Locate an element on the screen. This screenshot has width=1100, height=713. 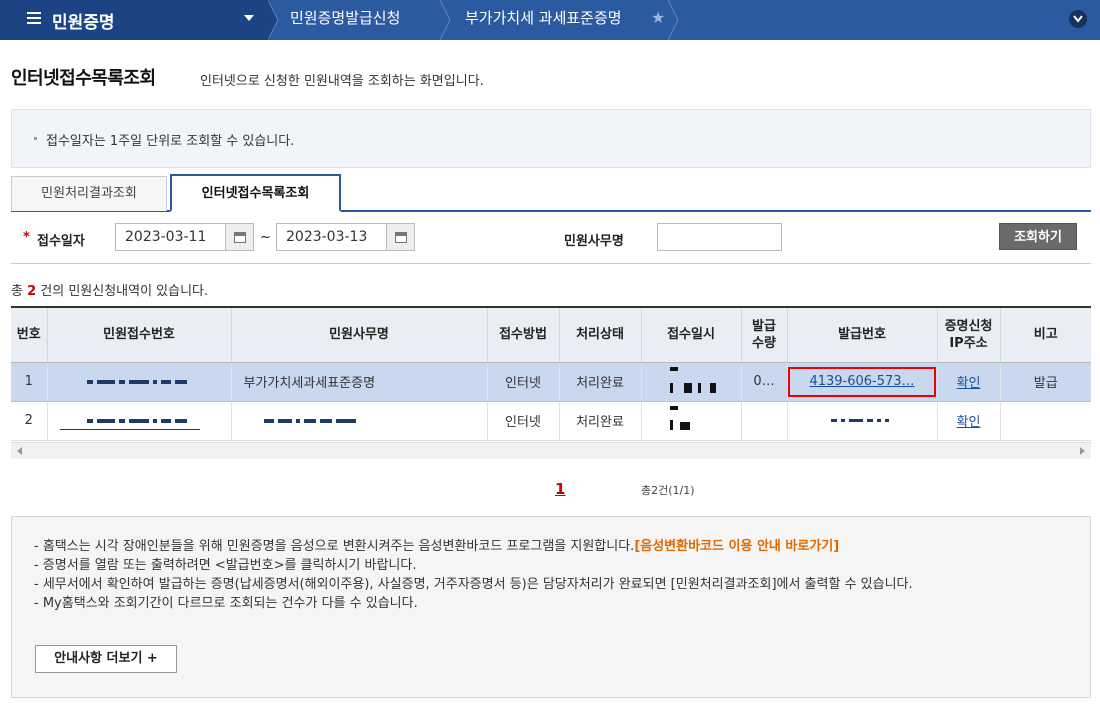
pagination-page-1: 1 is located at coordinates (560, 489).